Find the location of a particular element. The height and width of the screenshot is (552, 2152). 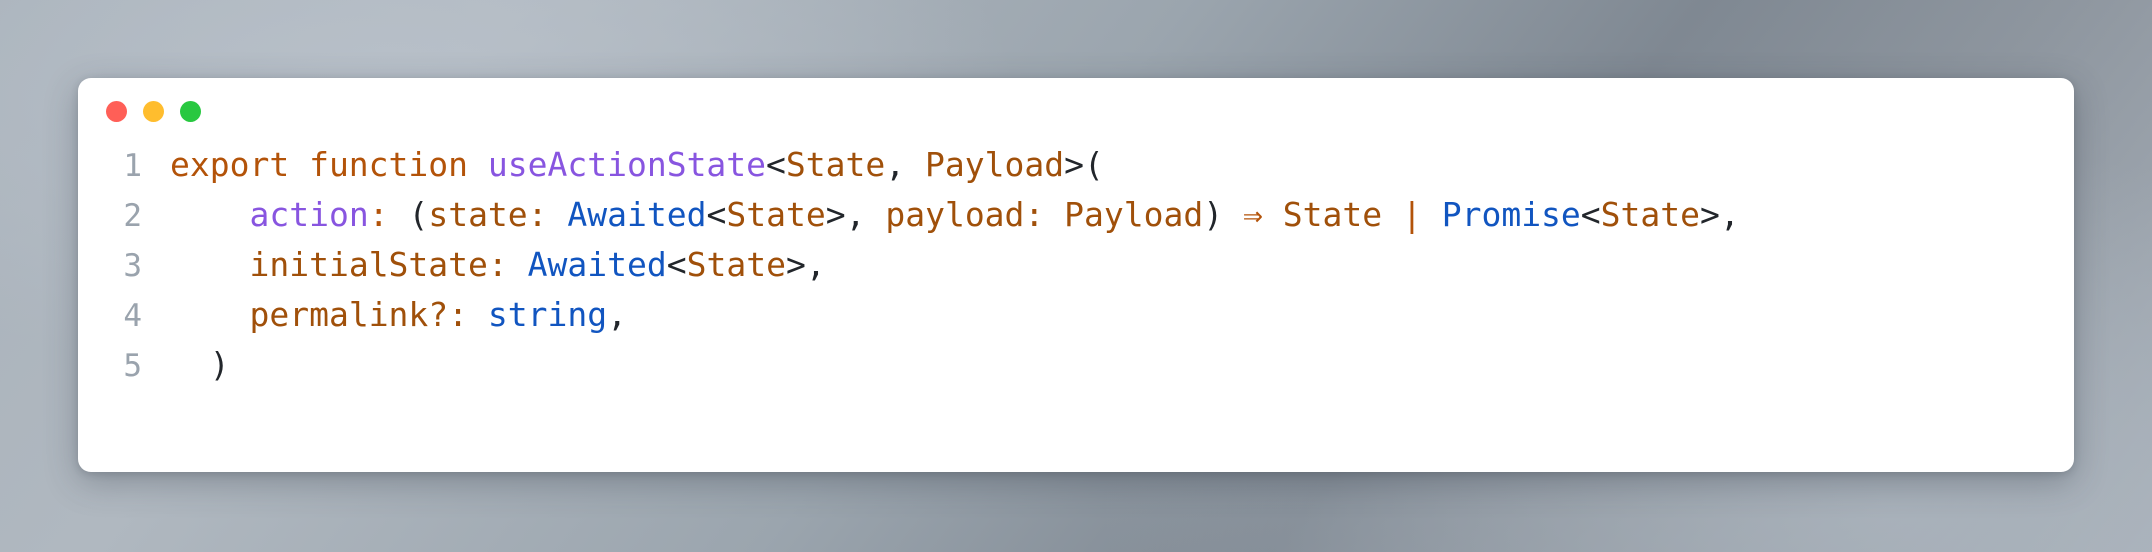

window-titlebar is located at coordinates (153, 111).